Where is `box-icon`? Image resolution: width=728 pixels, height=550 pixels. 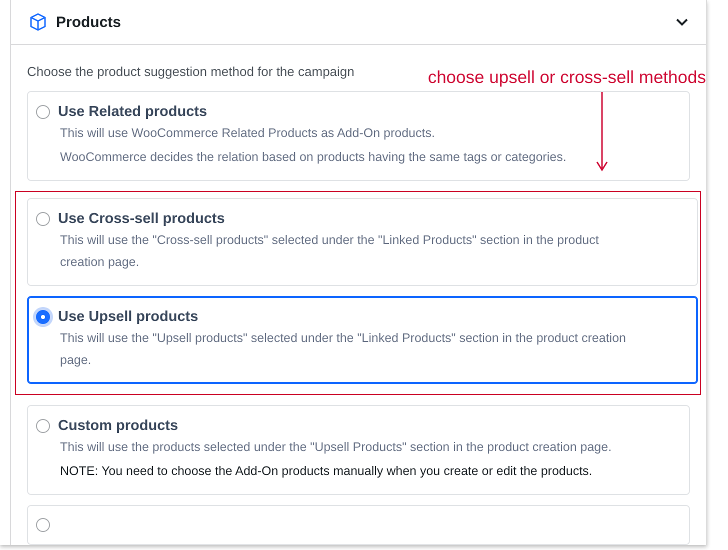
box-icon is located at coordinates (38, 22).